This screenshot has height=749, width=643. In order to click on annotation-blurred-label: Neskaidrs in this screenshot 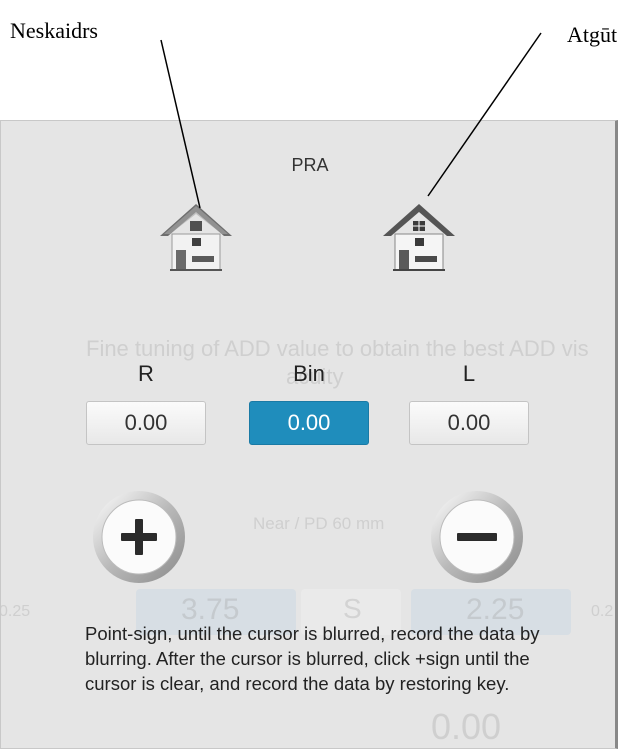, I will do `click(54, 30)`.